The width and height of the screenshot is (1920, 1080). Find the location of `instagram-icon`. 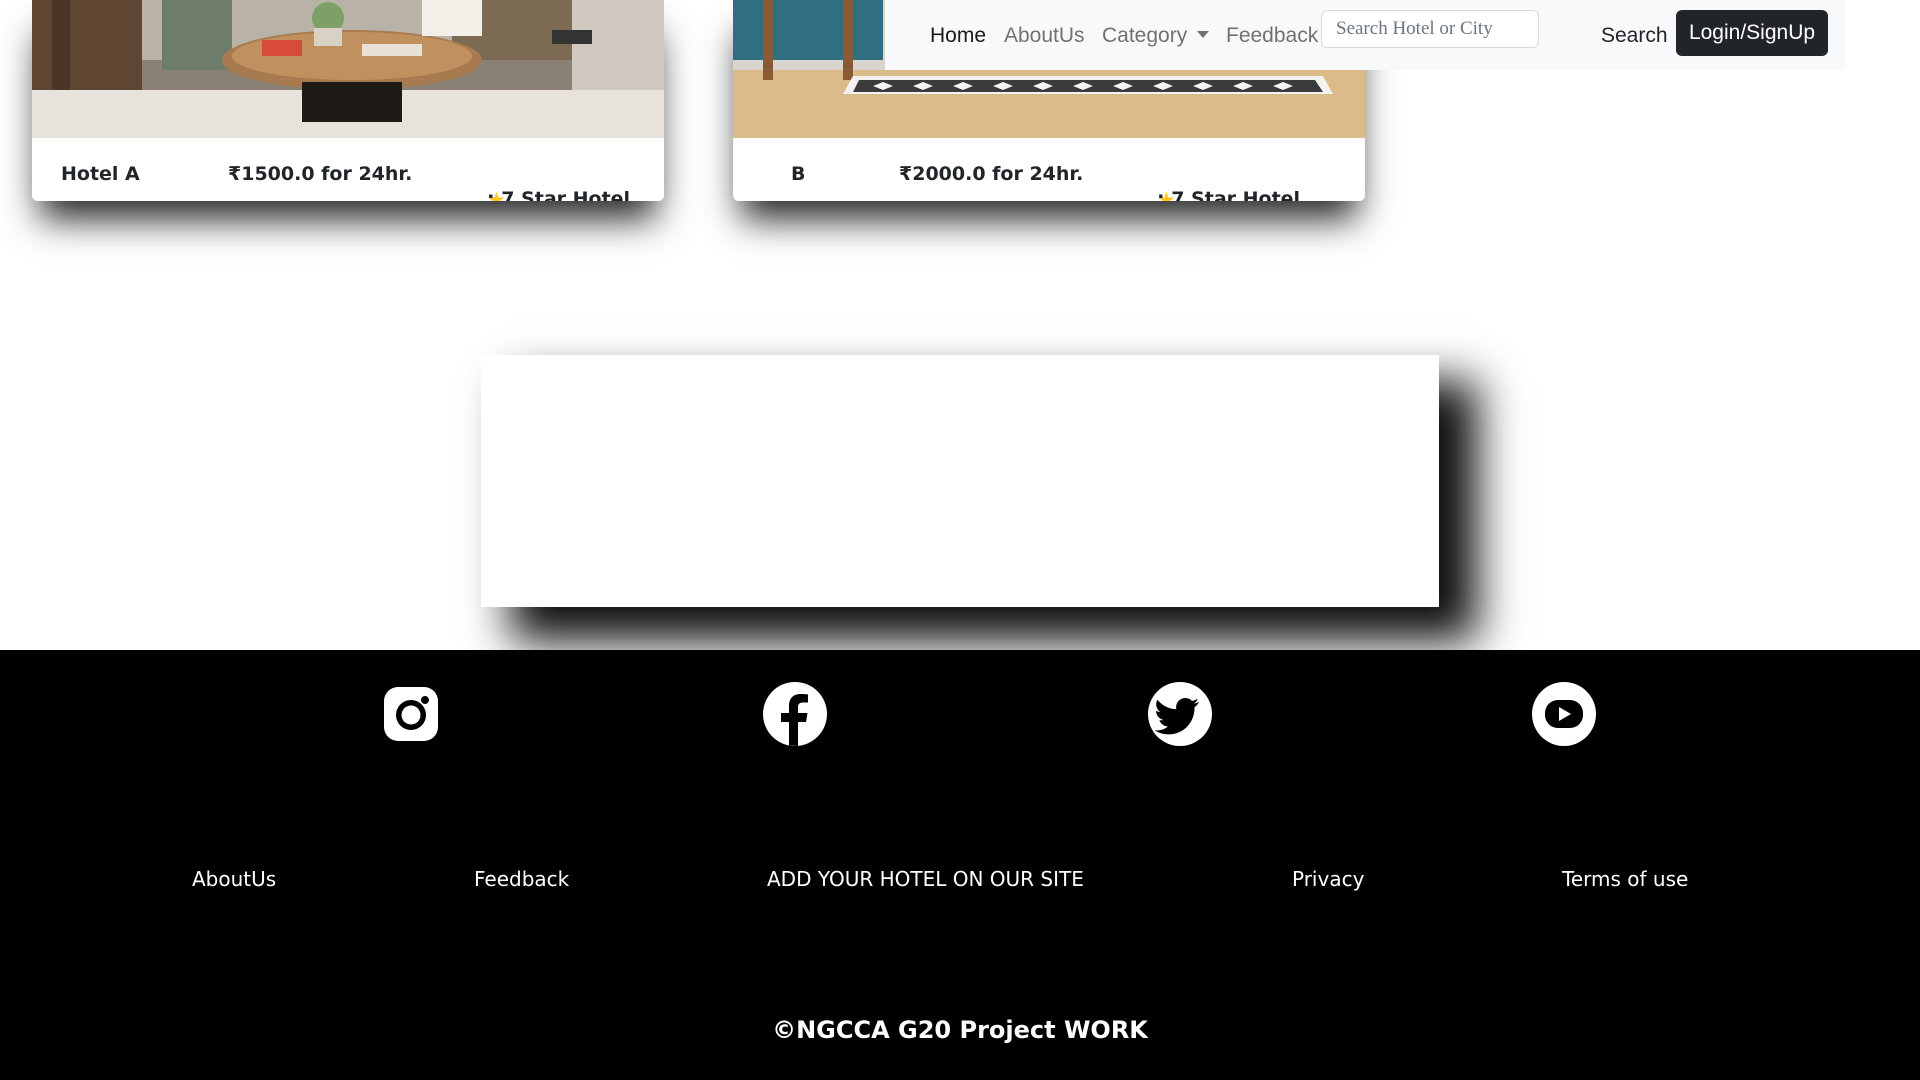

instagram-icon is located at coordinates (411, 714).